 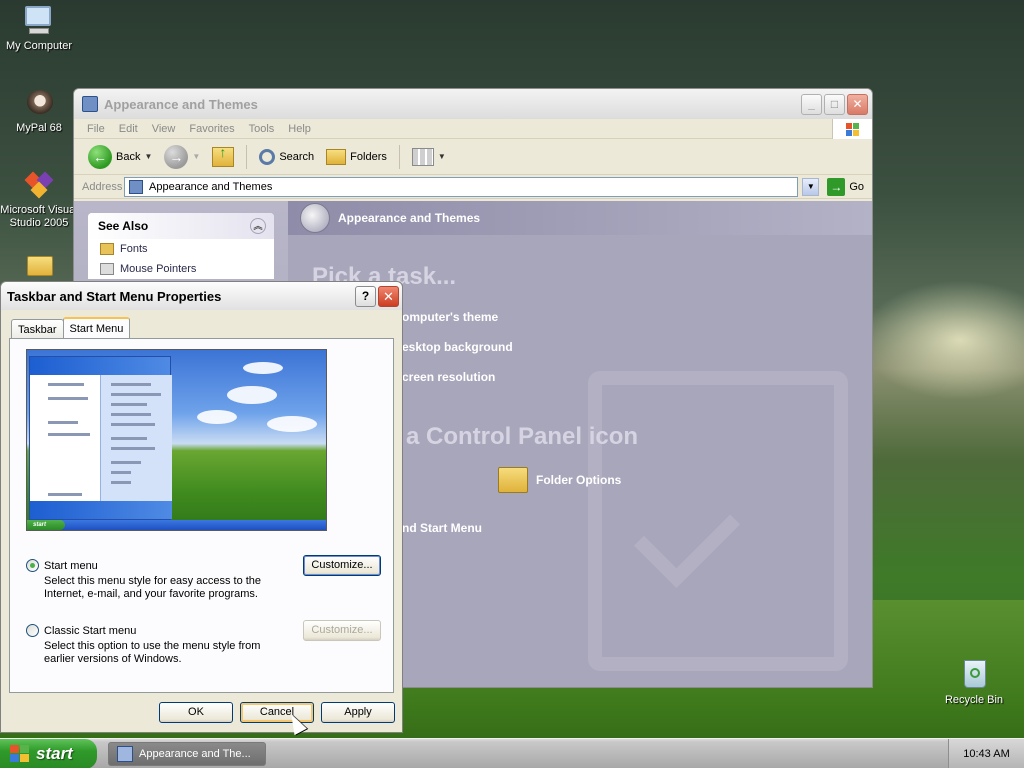 What do you see at coordinates (96, 129) in the screenshot?
I see `menu-file: File` at bounding box center [96, 129].